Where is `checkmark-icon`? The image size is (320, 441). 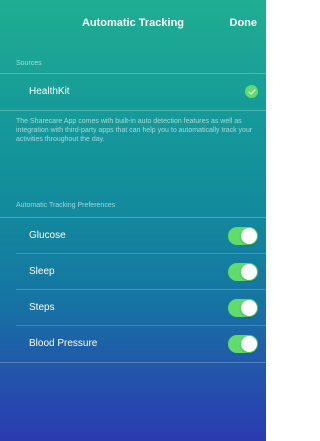 checkmark-icon is located at coordinates (251, 91).